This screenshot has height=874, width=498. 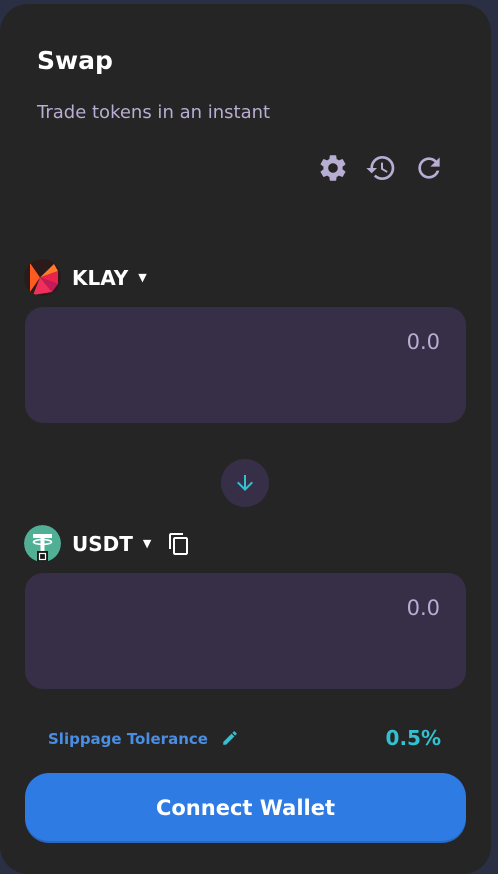 What do you see at coordinates (245, 365) in the screenshot?
I see `from-amount-box` at bounding box center [245, 365].